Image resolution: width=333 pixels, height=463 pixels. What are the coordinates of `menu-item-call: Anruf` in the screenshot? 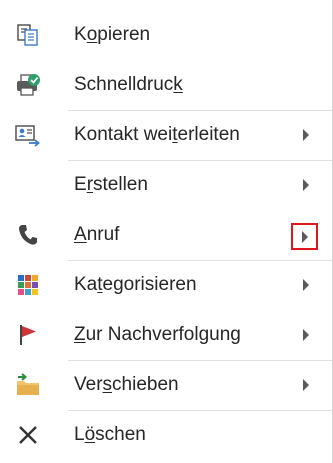 It's located at (166, 235).